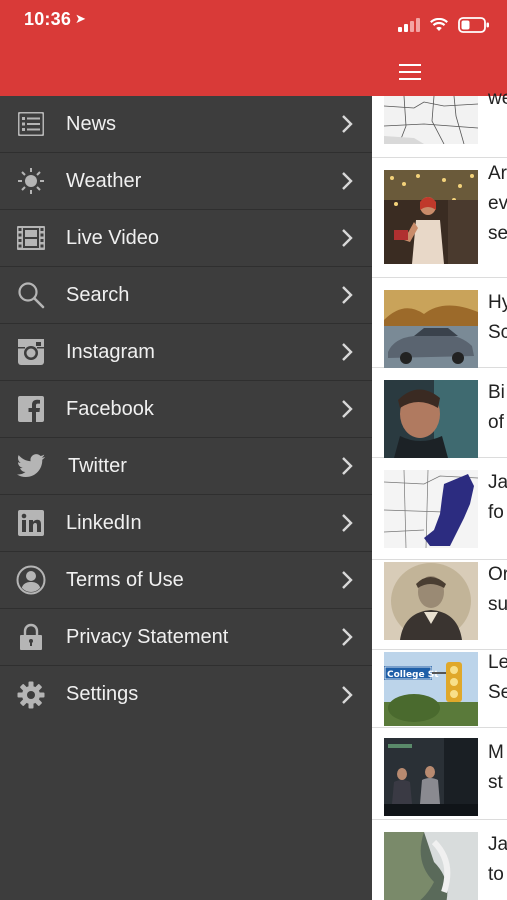 The image size is (507, 900). I want to click on person-icon, so click(31, 580).